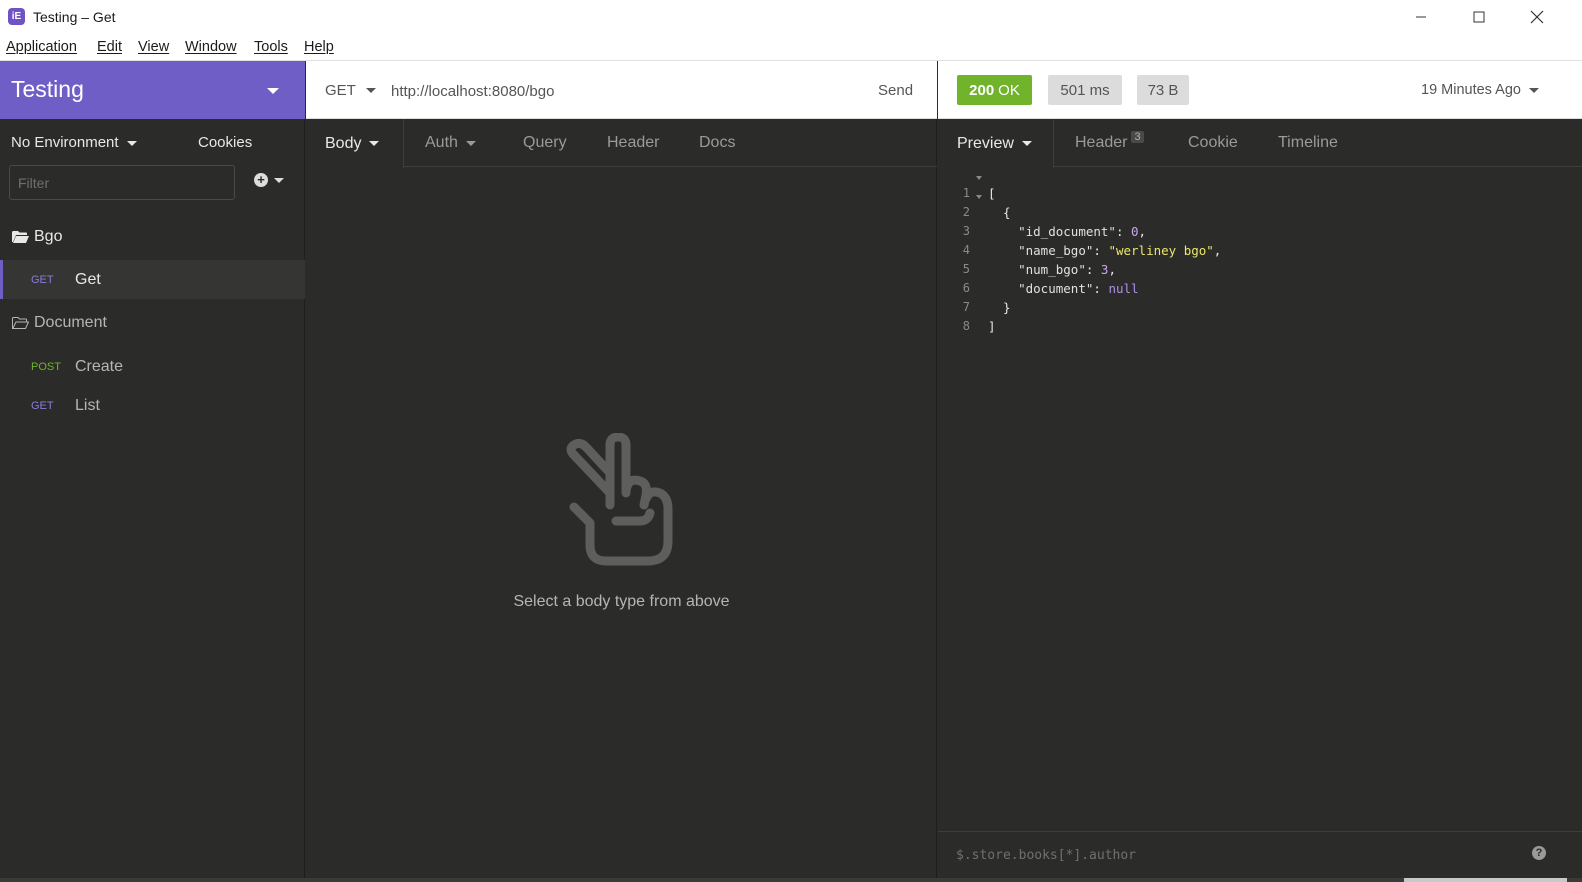 The image size is (1582, 882). I want to click on code-line: 7 }, so click(1260, 300).